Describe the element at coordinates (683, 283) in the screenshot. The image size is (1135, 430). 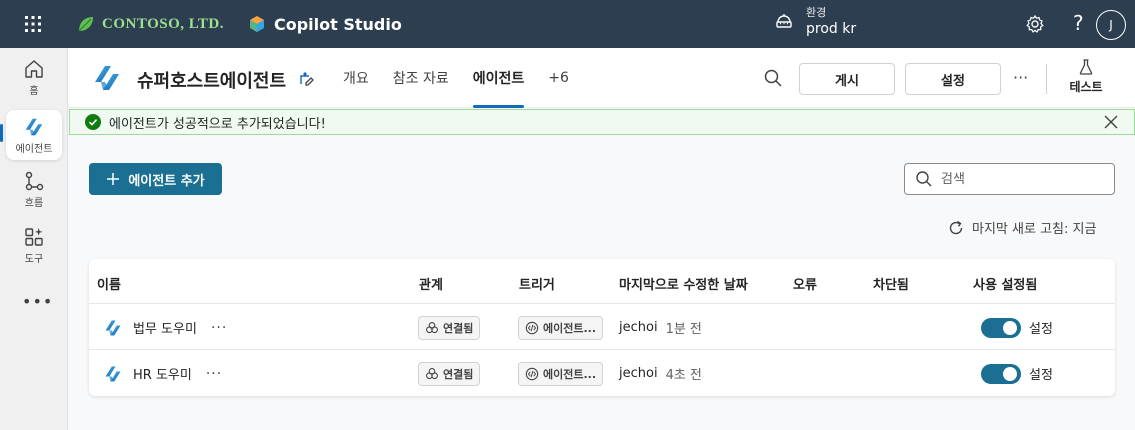
I see `column-header-modified: 마지막으로 수정한 날짜` at that location.